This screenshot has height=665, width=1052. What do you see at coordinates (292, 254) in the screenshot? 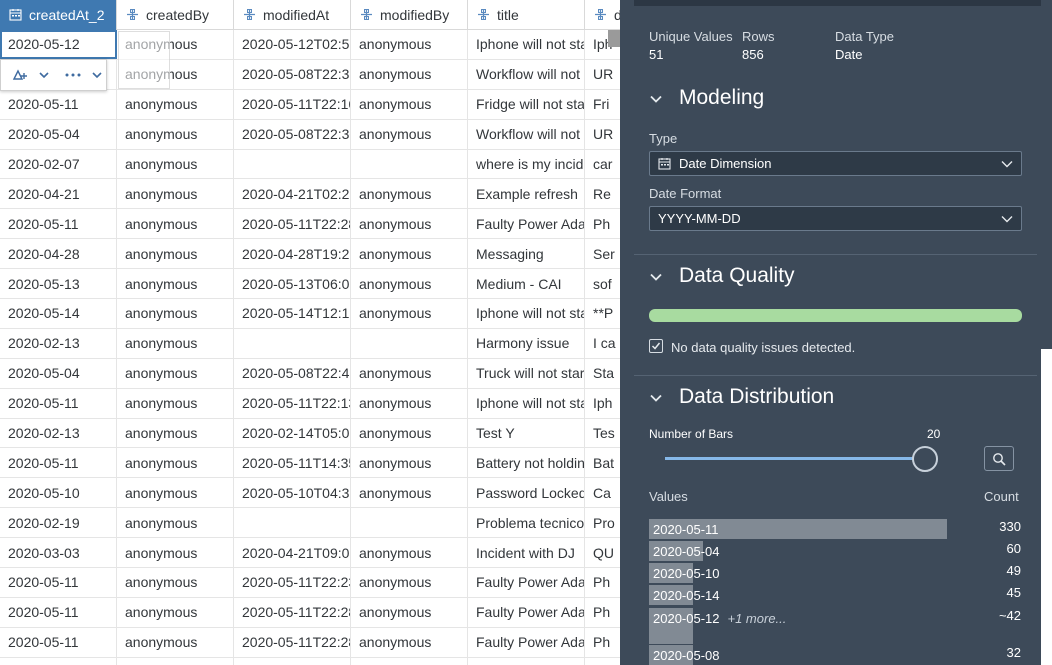
I see `table-cell: 2020-04-28T19:21` at bounding box center [292, 254].